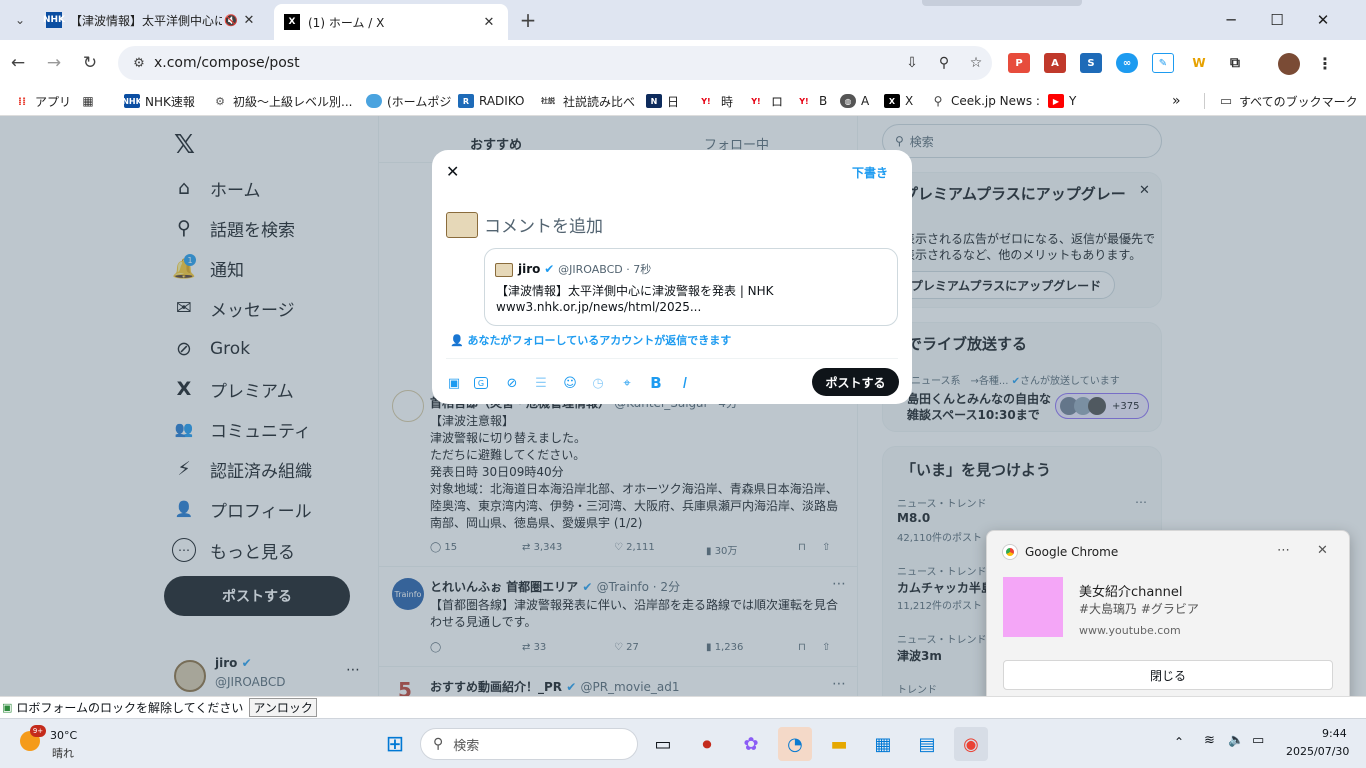 The width and height of the screenshot is (1366, 768). Describe the element at coordinates (90, 101) in the screenshot. I see `bookmark-grid: ▦` at that location.